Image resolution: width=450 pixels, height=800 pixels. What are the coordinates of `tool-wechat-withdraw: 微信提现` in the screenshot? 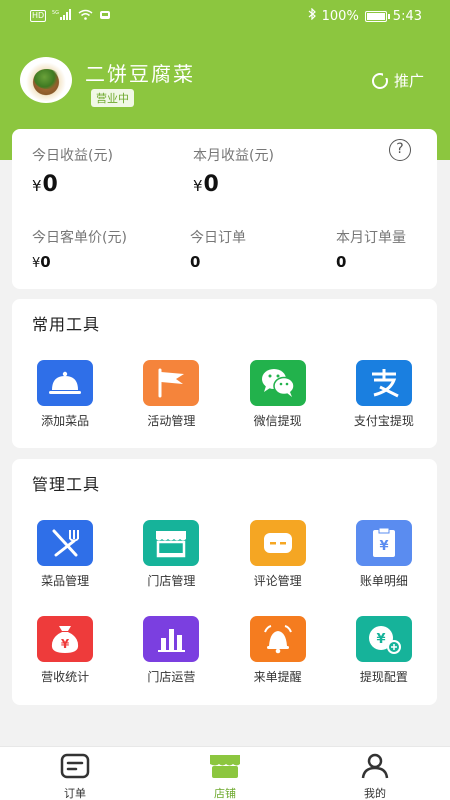 It's located at (278, 394).